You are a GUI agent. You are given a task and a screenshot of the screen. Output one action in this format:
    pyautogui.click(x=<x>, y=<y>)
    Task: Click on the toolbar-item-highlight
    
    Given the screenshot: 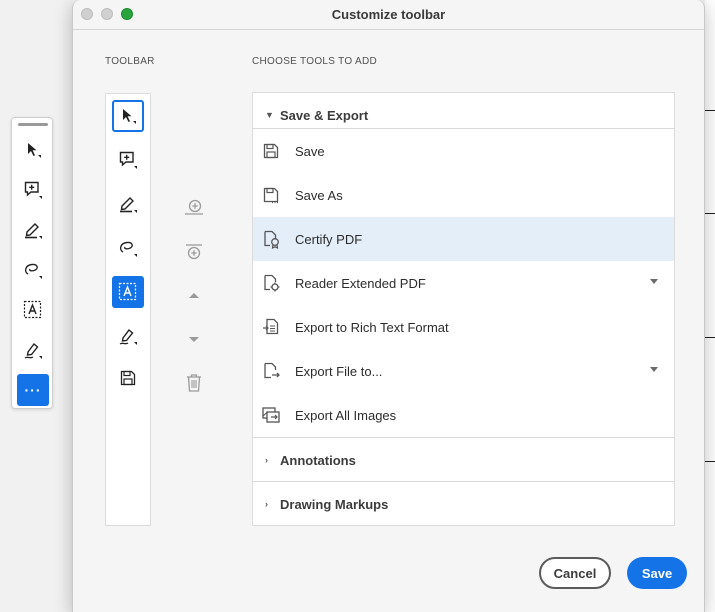 What is the action you would take?
    pyautogui.click(x=128, y=204)
    